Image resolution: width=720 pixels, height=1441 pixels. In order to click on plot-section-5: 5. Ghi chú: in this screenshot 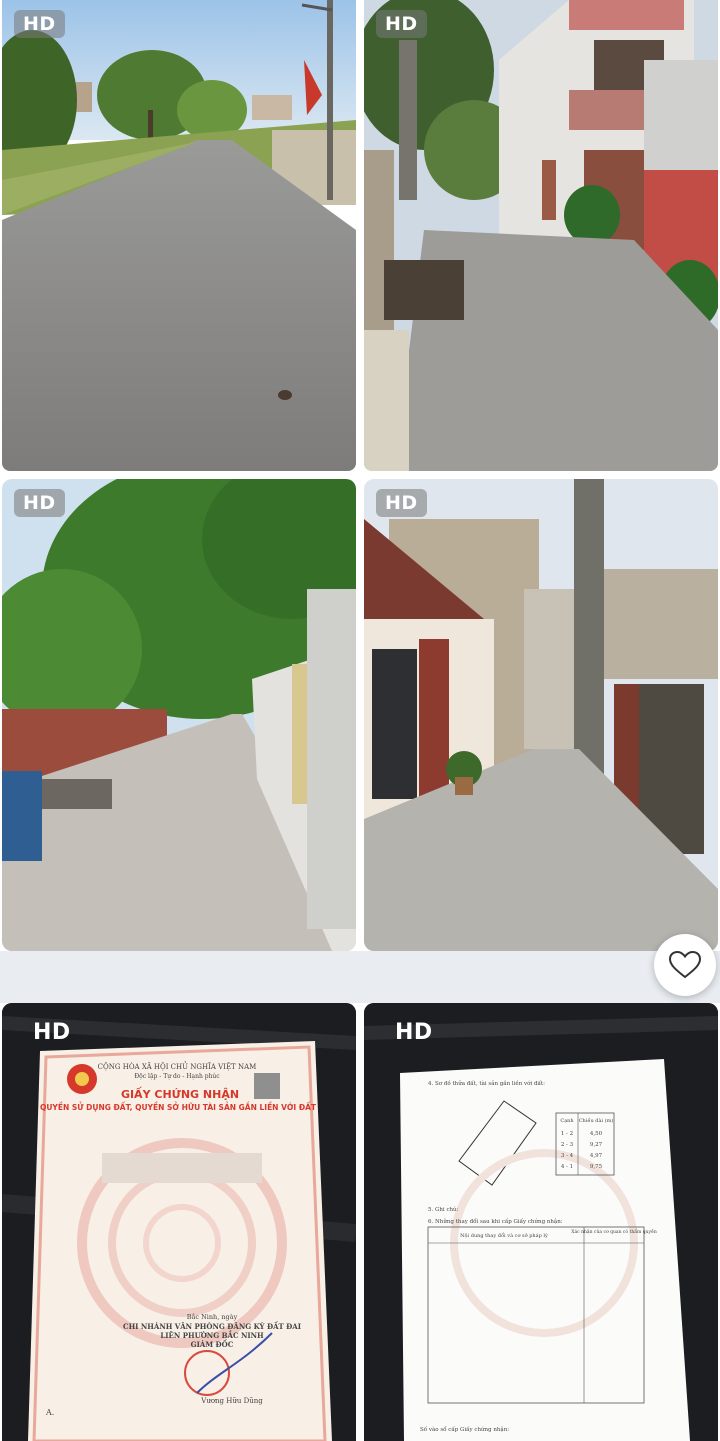, I will do `click(443, 1209)`.